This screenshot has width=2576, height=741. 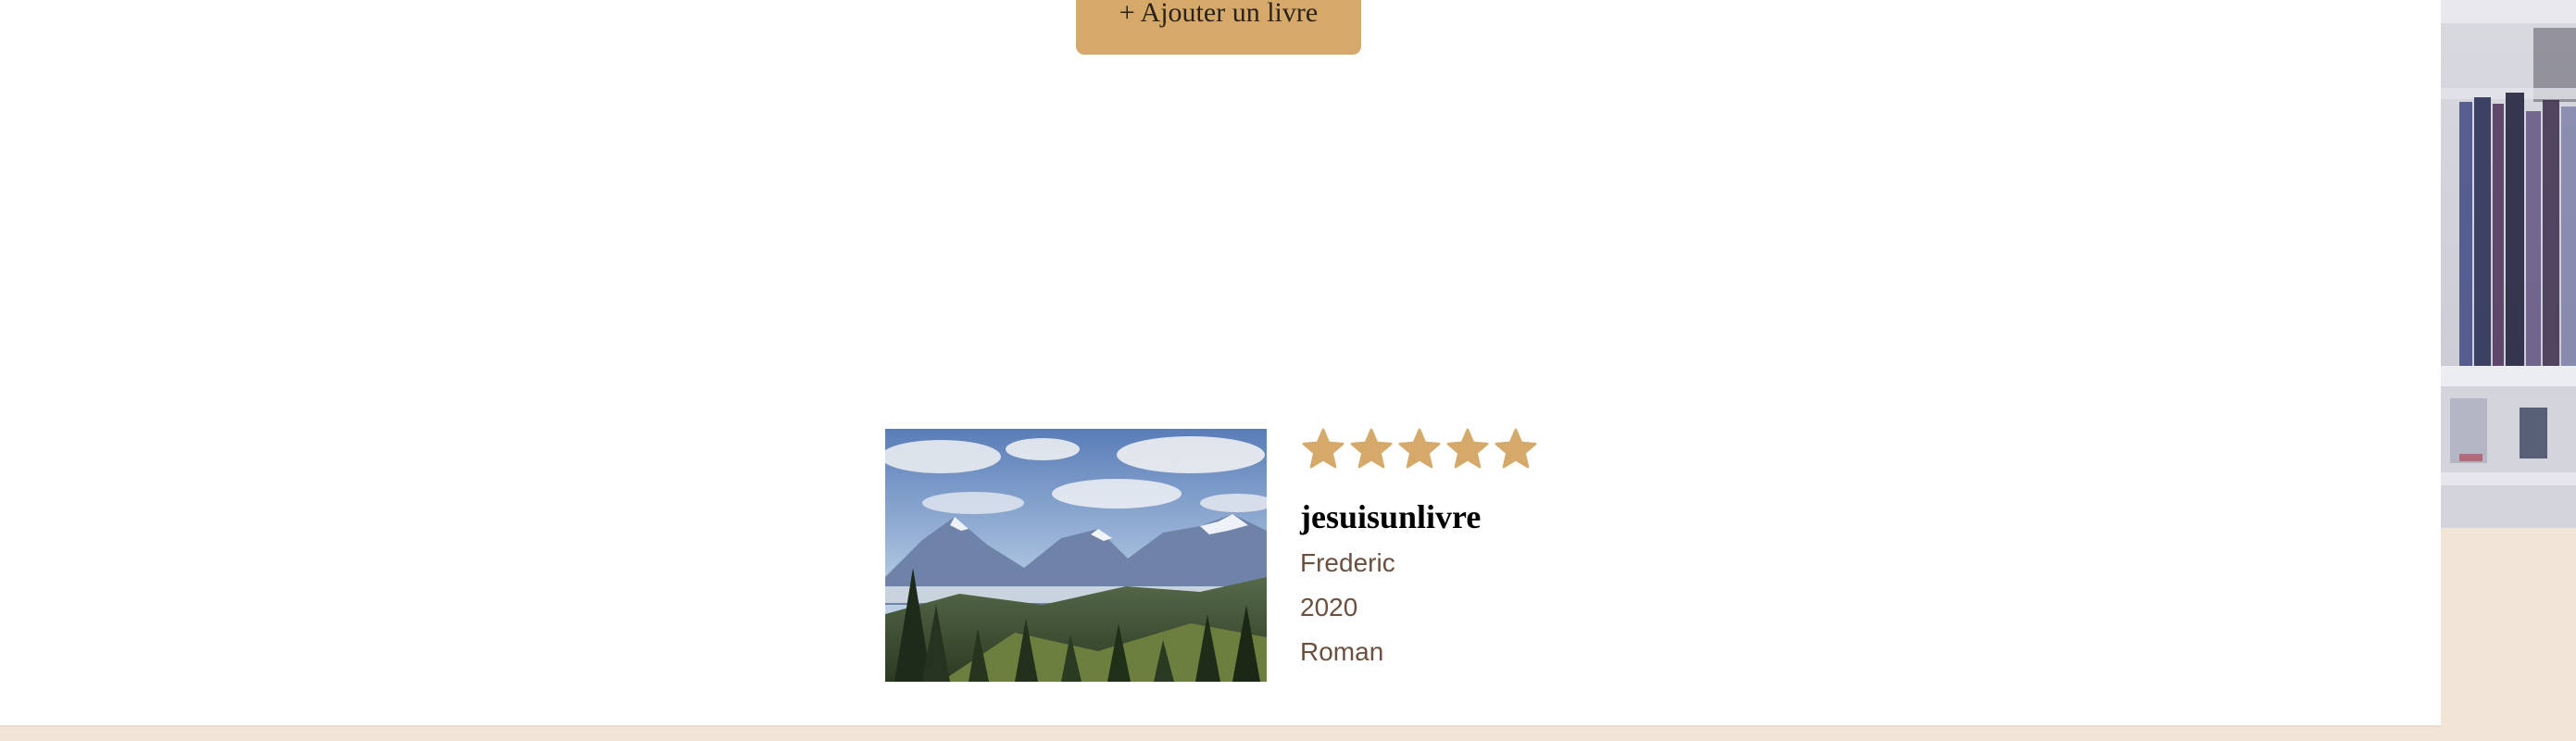 I want to click on book-info: jesuisunlivre Frederic 2020 Roman, so click(x=1439, y=548).